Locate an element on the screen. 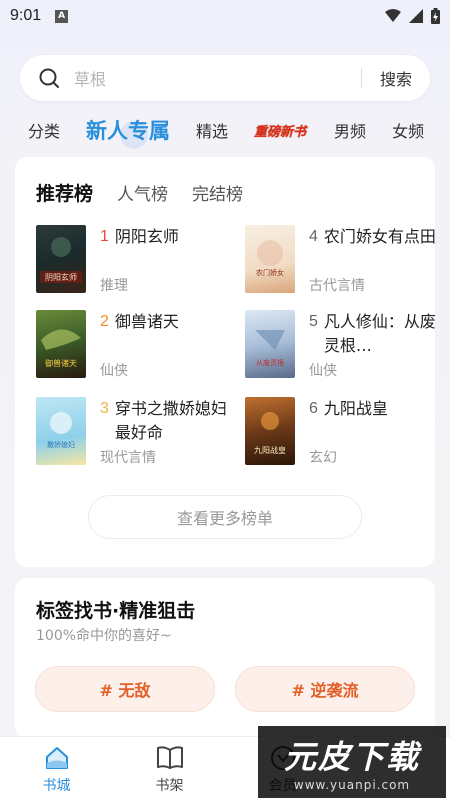 The width and height of the screenshot is (450, 800). wifi-icon is located at coordinates (393, 15).